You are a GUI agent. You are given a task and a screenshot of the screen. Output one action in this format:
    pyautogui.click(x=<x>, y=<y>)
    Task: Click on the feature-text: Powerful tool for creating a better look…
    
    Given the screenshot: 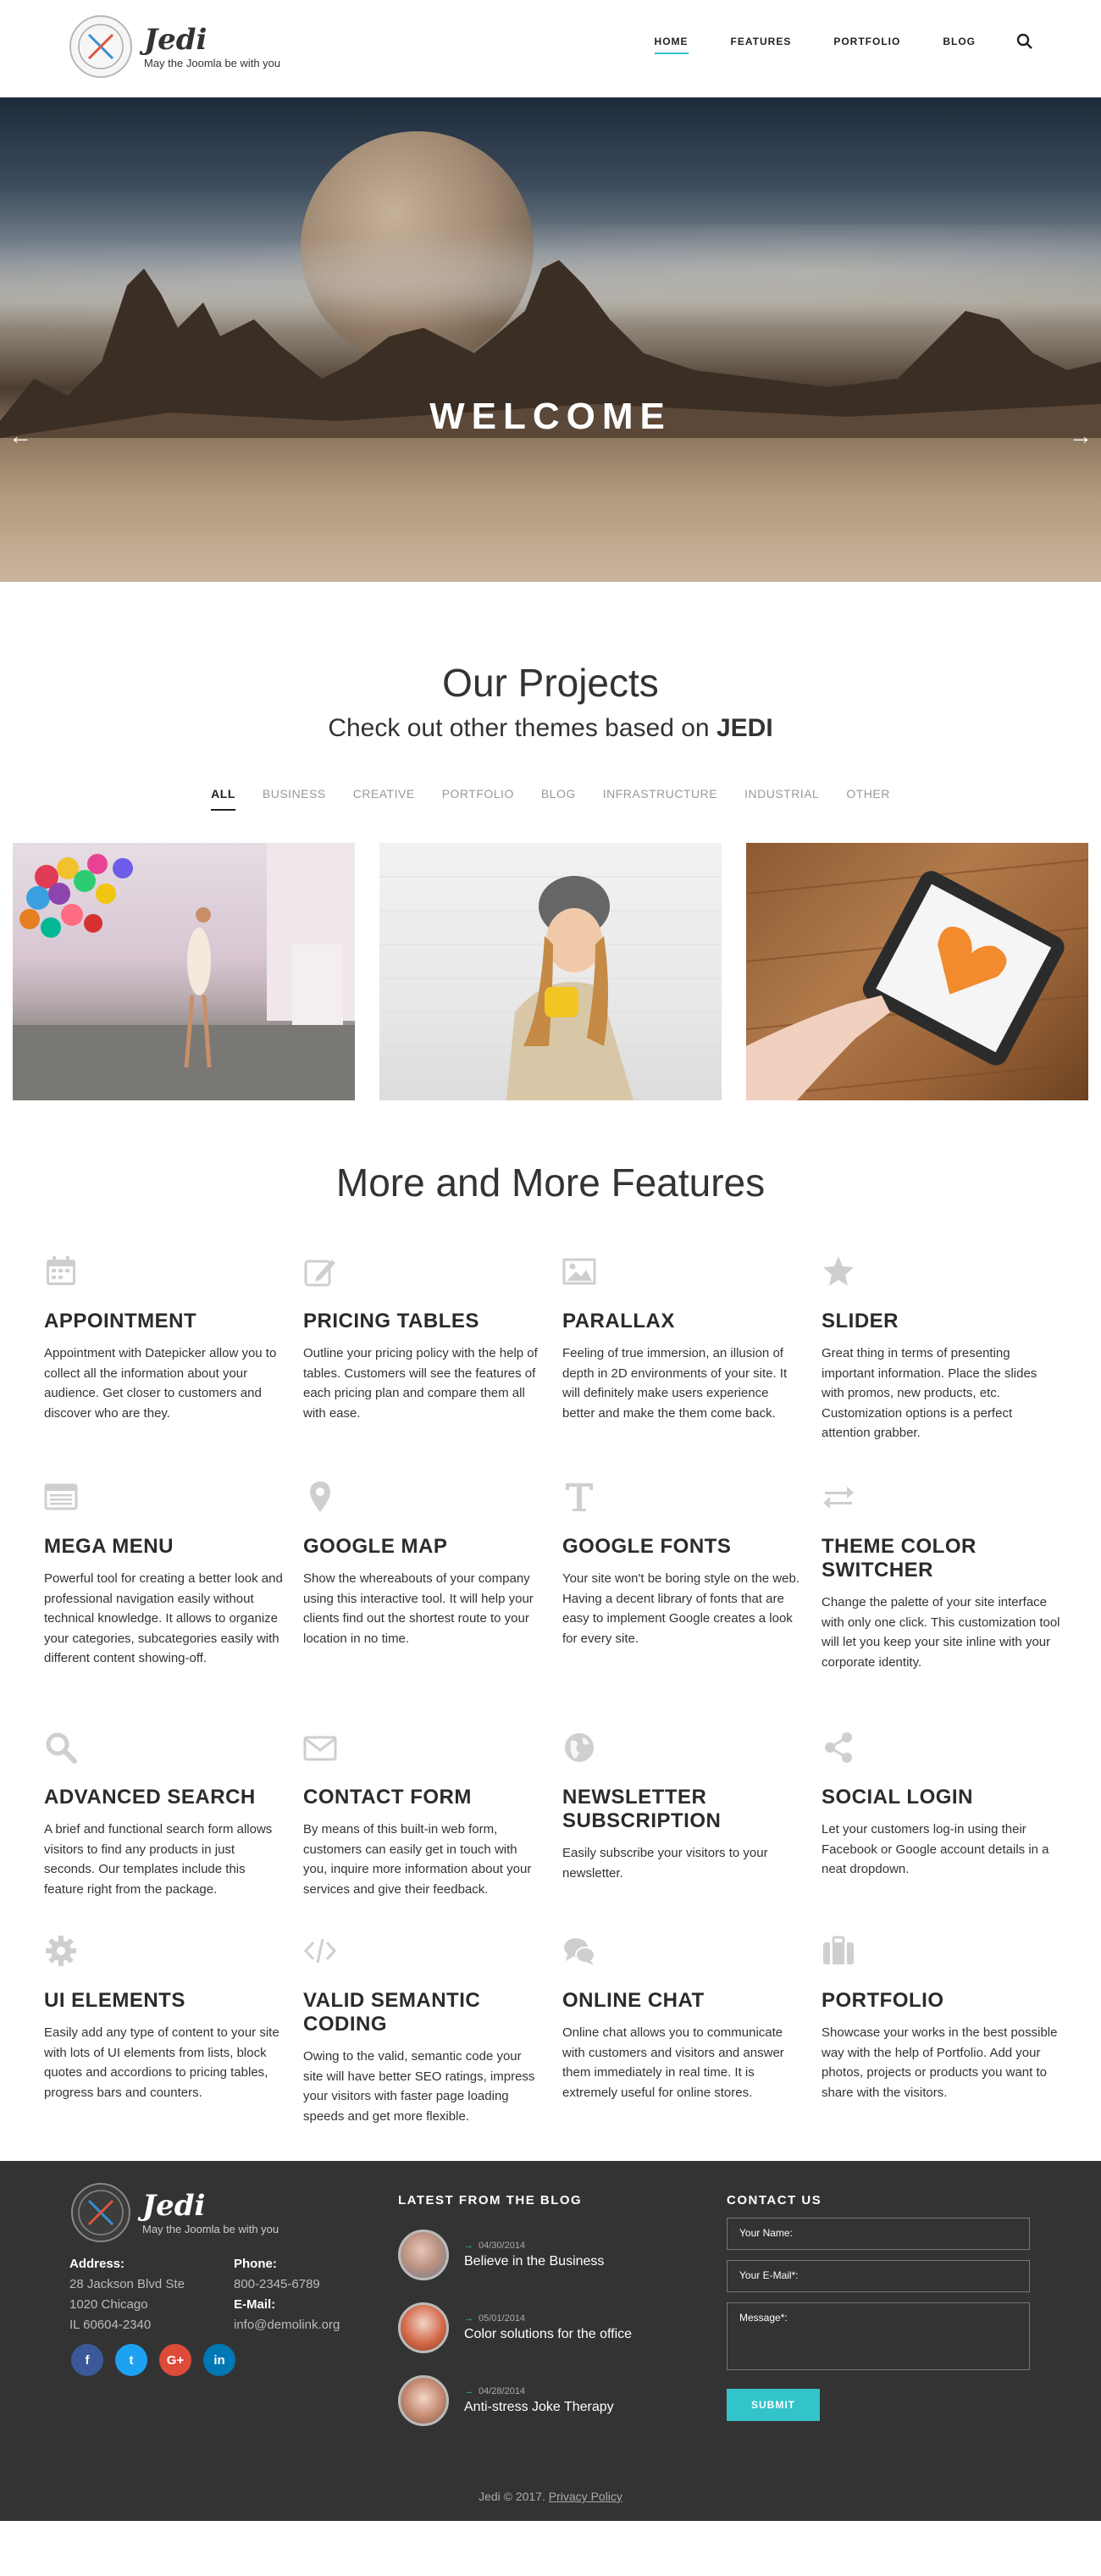 What is the action you would take?
    pyautogui.click(x=163, y=1618)
    